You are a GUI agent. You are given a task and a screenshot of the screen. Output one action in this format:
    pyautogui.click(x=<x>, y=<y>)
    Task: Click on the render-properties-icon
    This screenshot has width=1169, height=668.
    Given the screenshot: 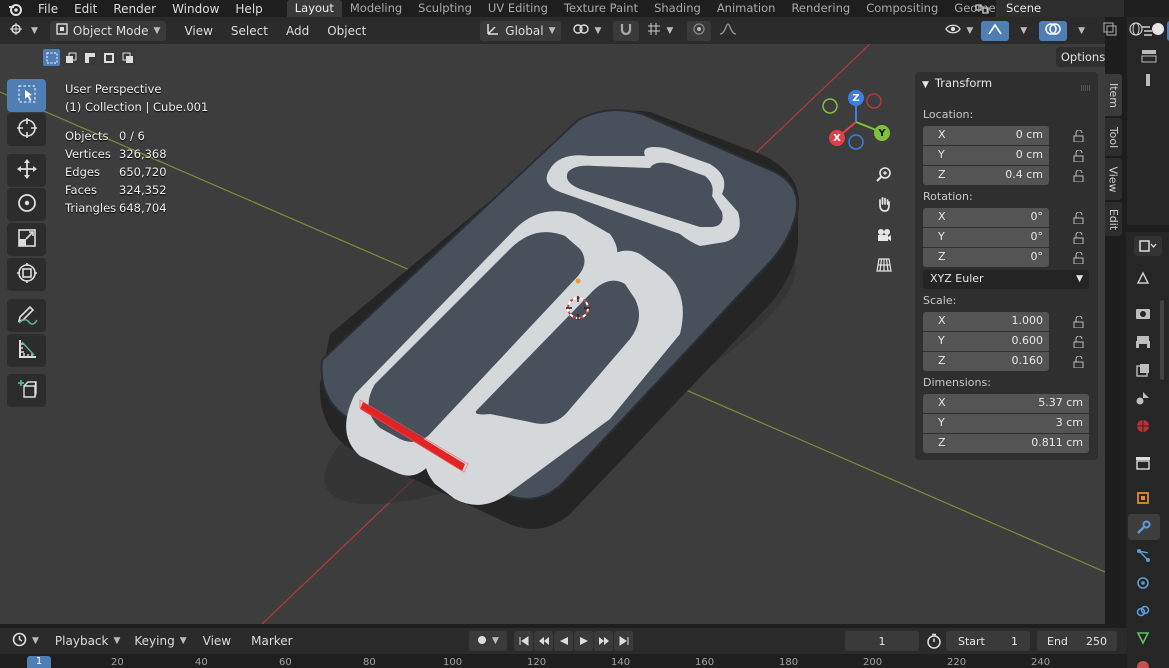 What is the action you would take?
    pyautogui.click(x=1143, y=313)
    